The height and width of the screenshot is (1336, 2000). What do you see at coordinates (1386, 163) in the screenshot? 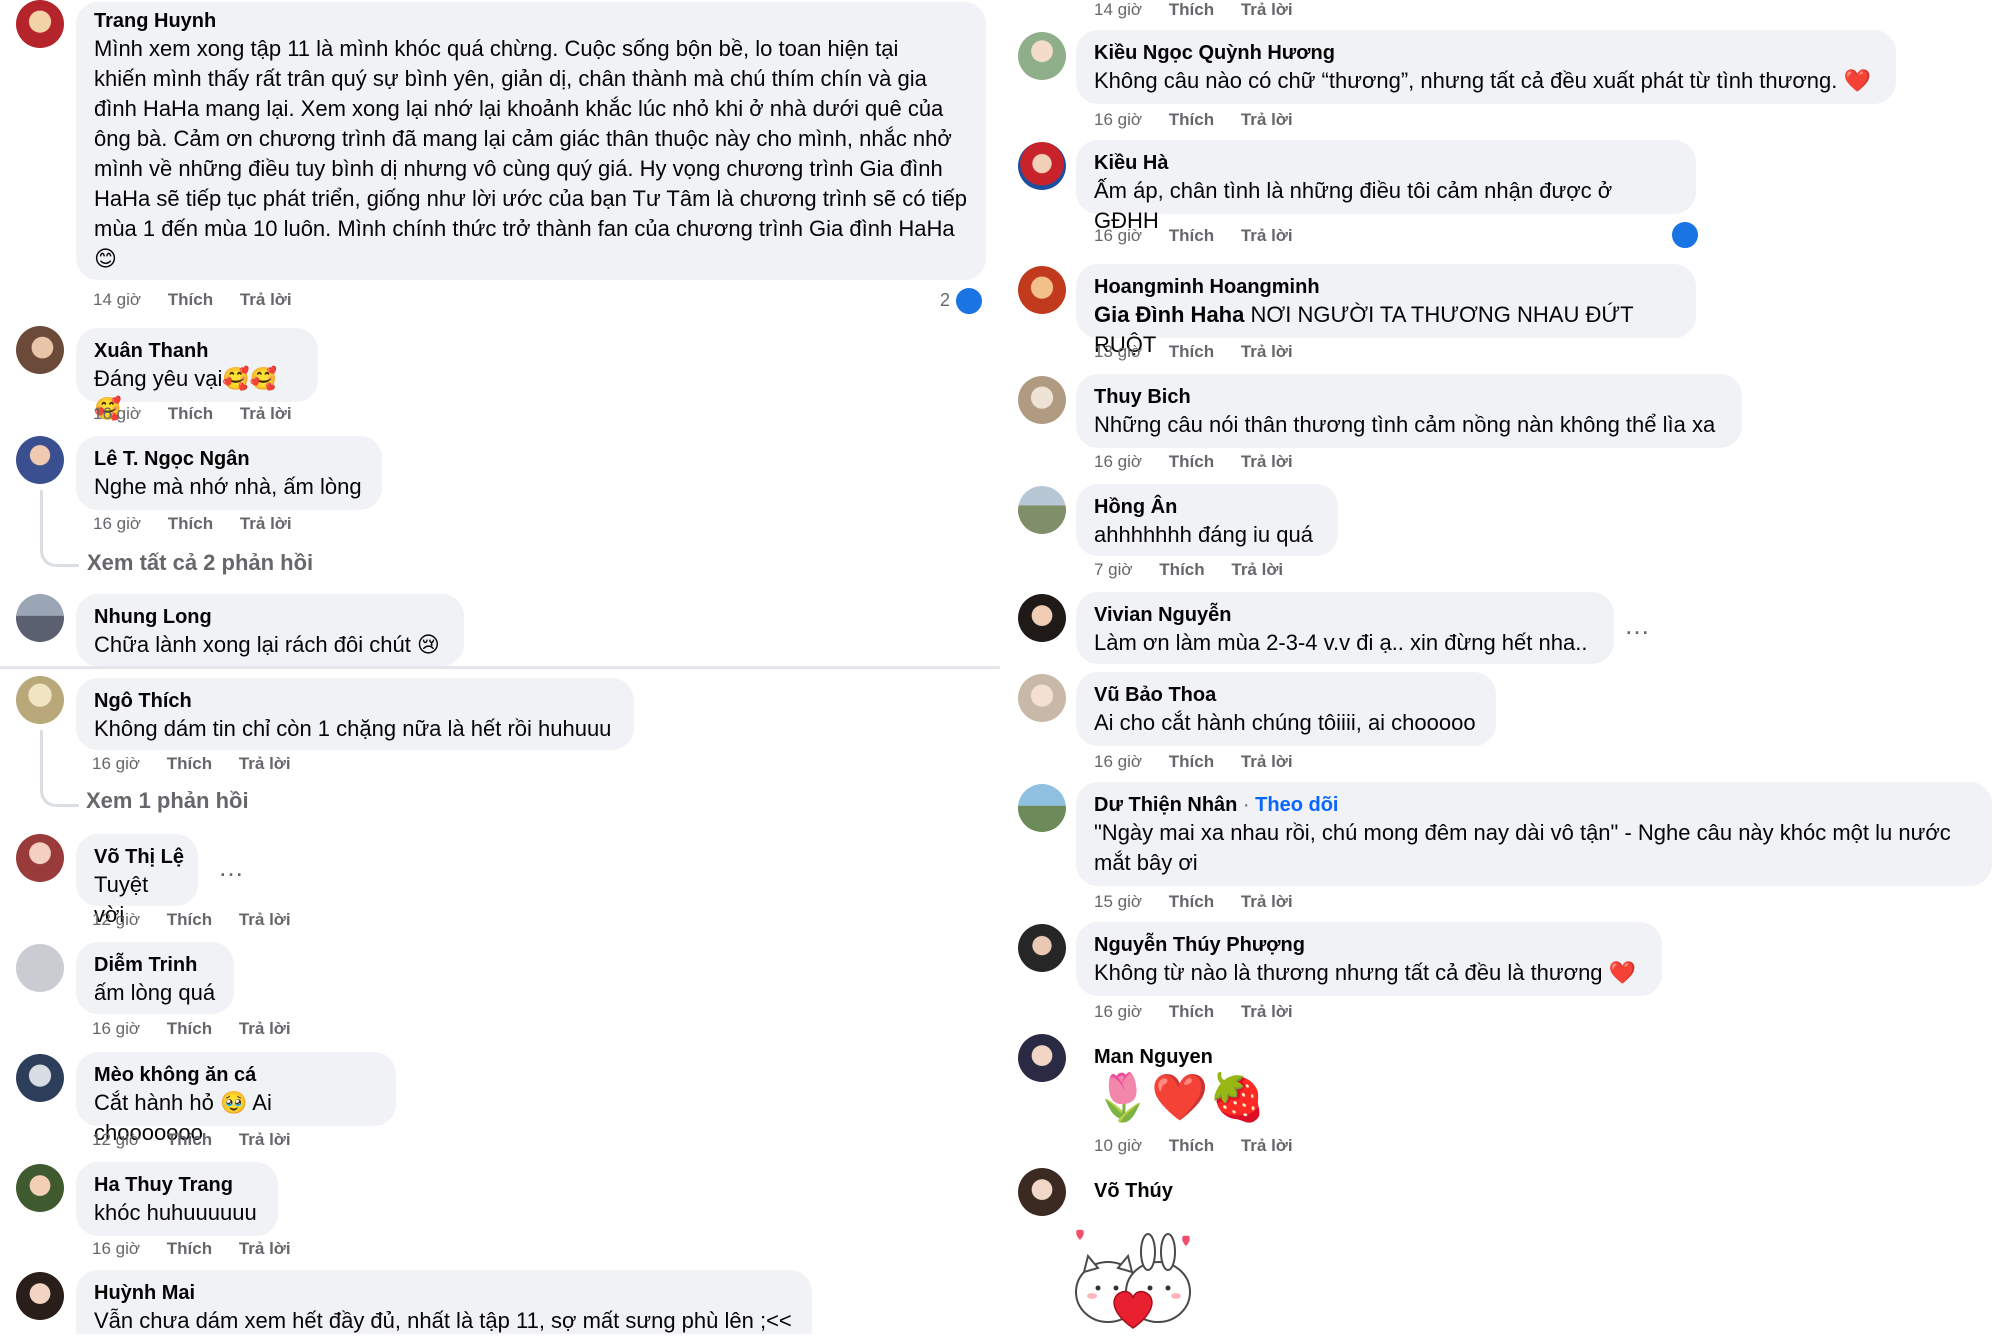
I see `comment-author: Kiều Hà` at bounding box center [1386, 163].